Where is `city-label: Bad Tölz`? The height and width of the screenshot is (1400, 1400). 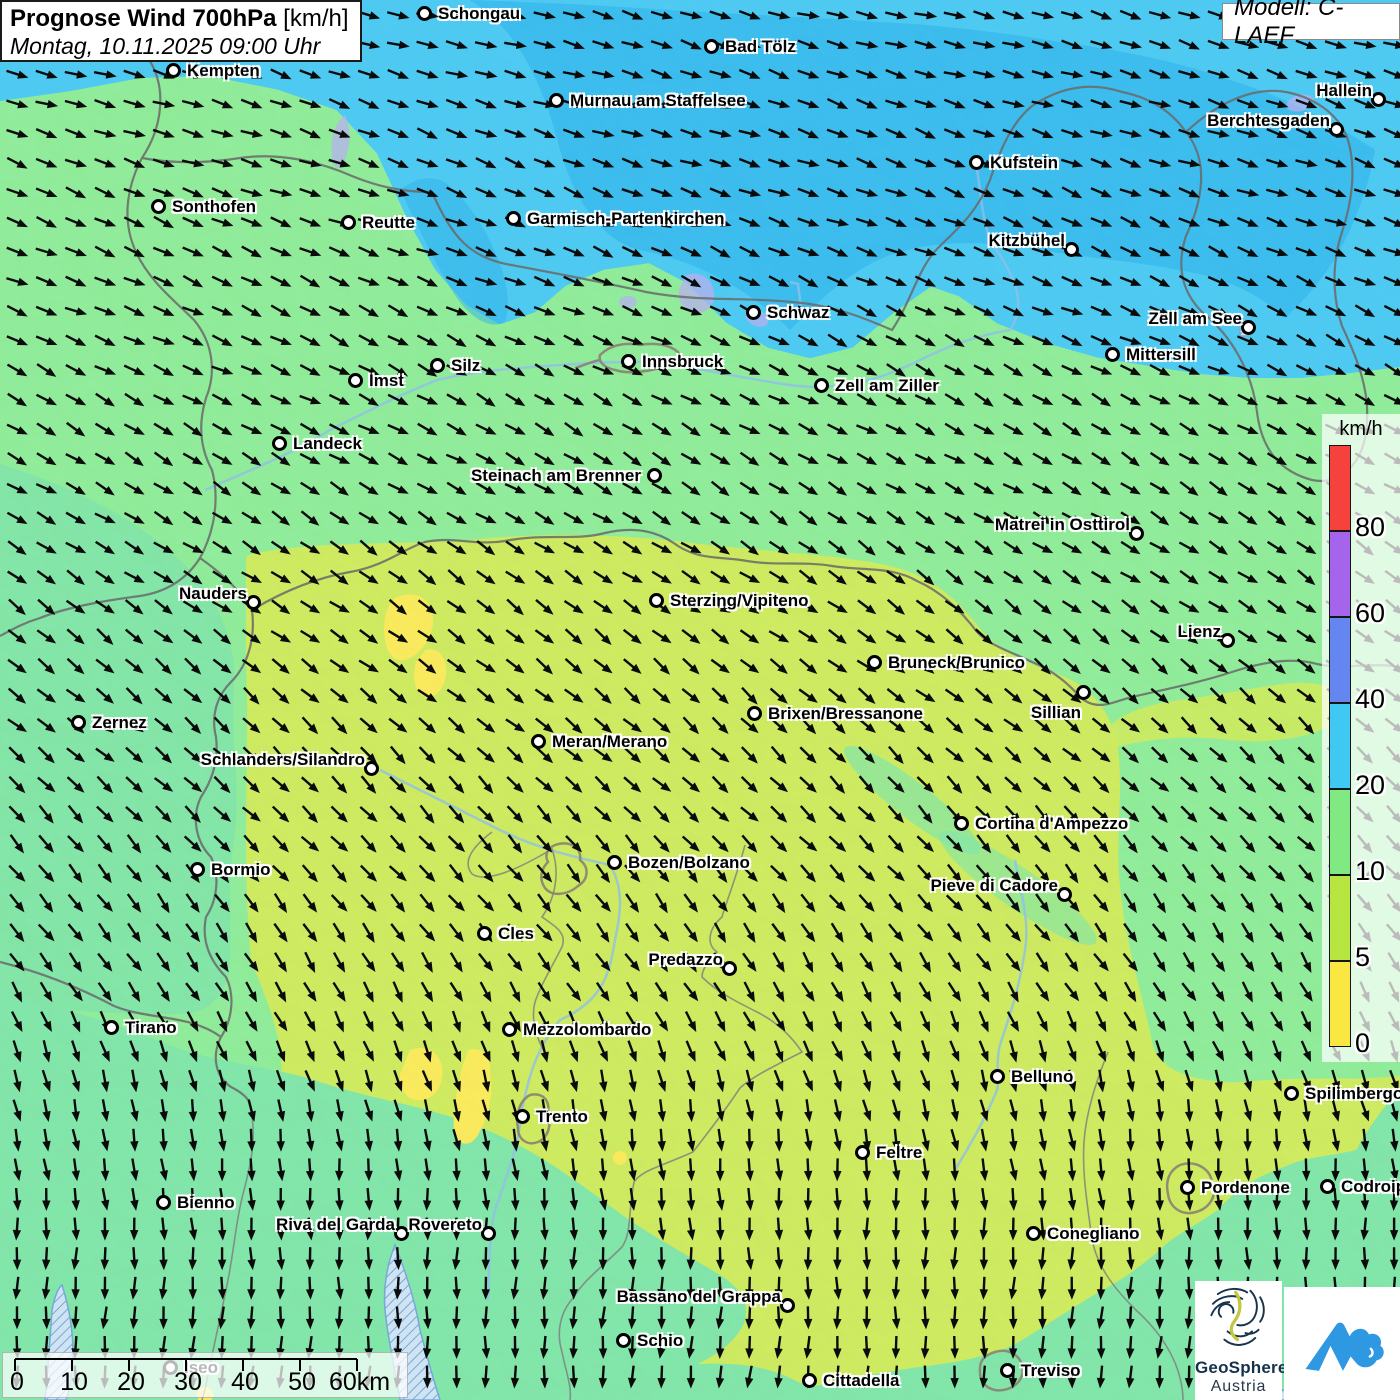
city-label: Bad Tölz is located at coordinates (760, 46).